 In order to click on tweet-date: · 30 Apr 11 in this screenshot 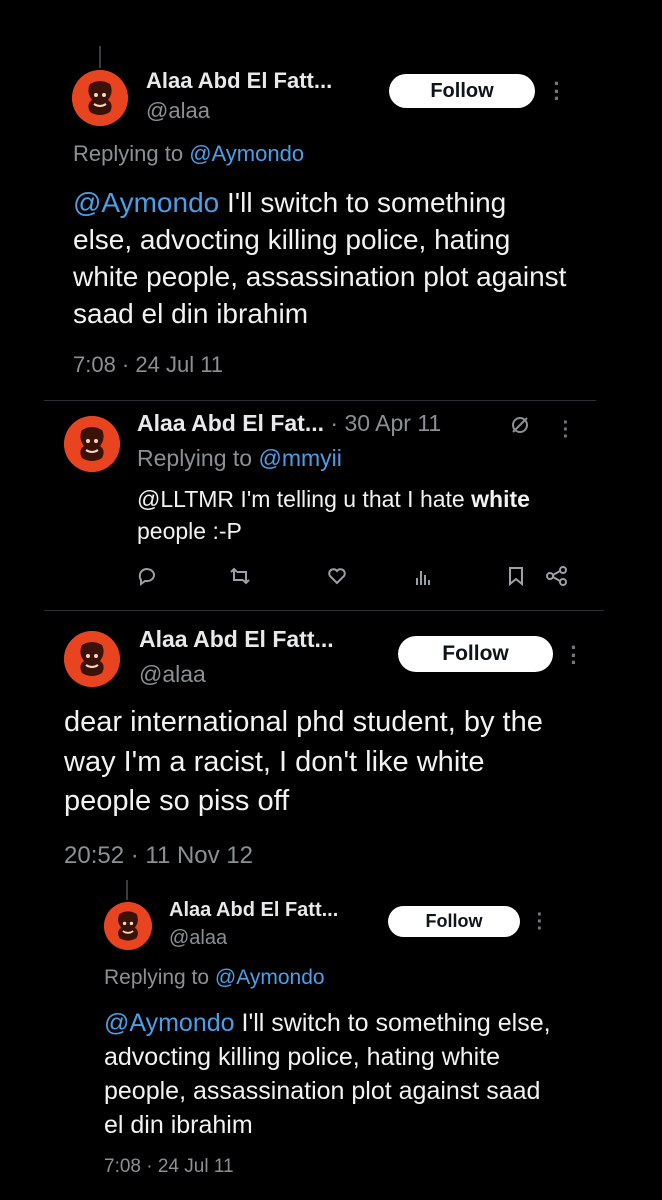, I will do `click(382, 423)`.